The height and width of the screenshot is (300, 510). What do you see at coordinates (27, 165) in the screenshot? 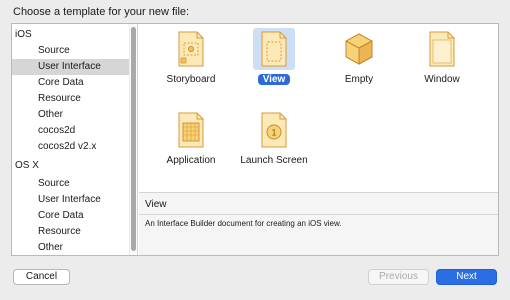
I see `sidebar-group-osx: OS X` at bounding box center [27, 165].